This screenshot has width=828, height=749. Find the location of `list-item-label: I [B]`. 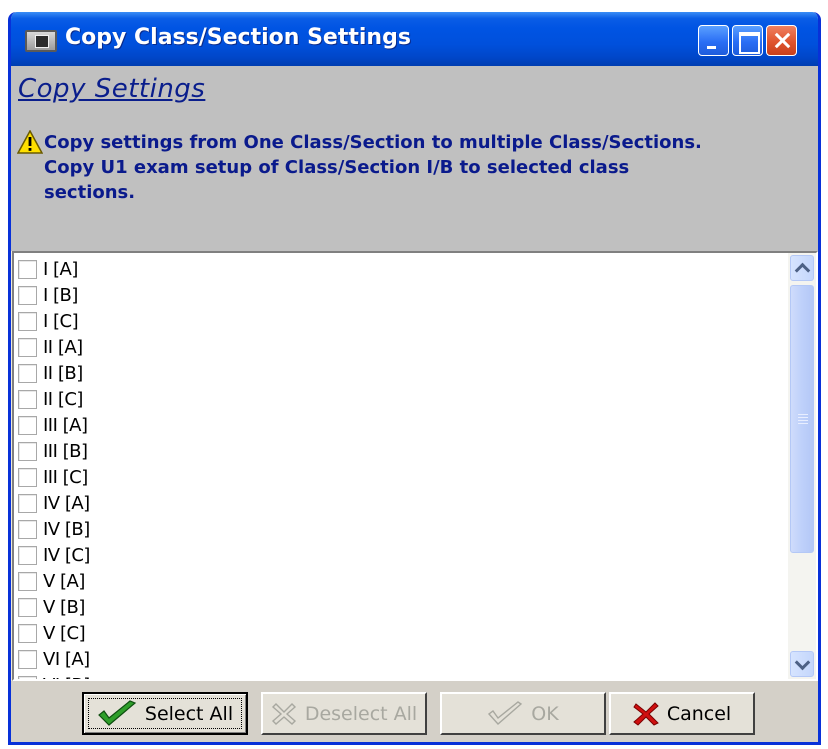

list-item-label: I [B] is located at coordinates (60, 295).